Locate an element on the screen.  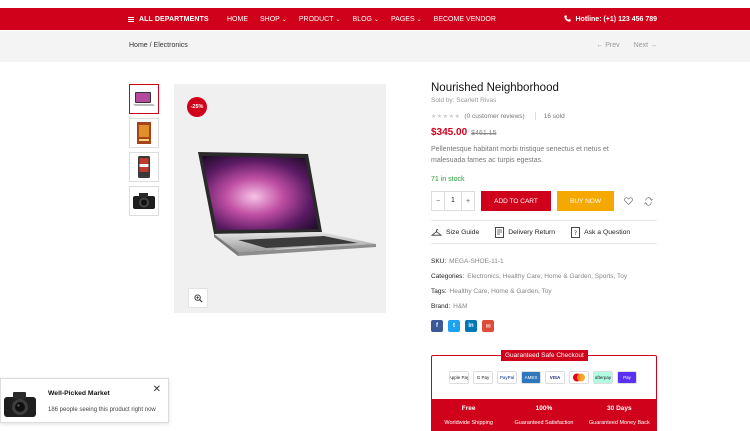
delivery-return-label: Delivery Return is located at coordinates (532, 232).